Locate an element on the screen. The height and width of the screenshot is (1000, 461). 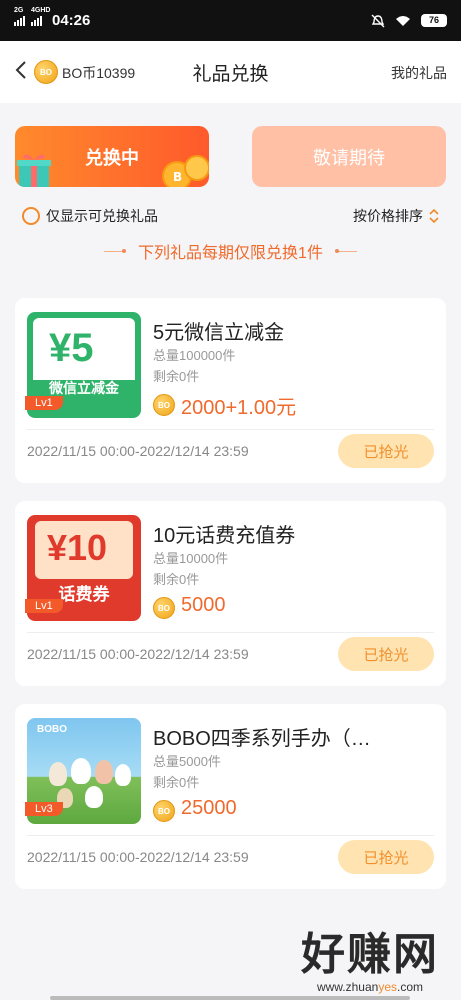
status-bar: 2G 4GHD 04:26 76 is located at coordinates (230, 20).